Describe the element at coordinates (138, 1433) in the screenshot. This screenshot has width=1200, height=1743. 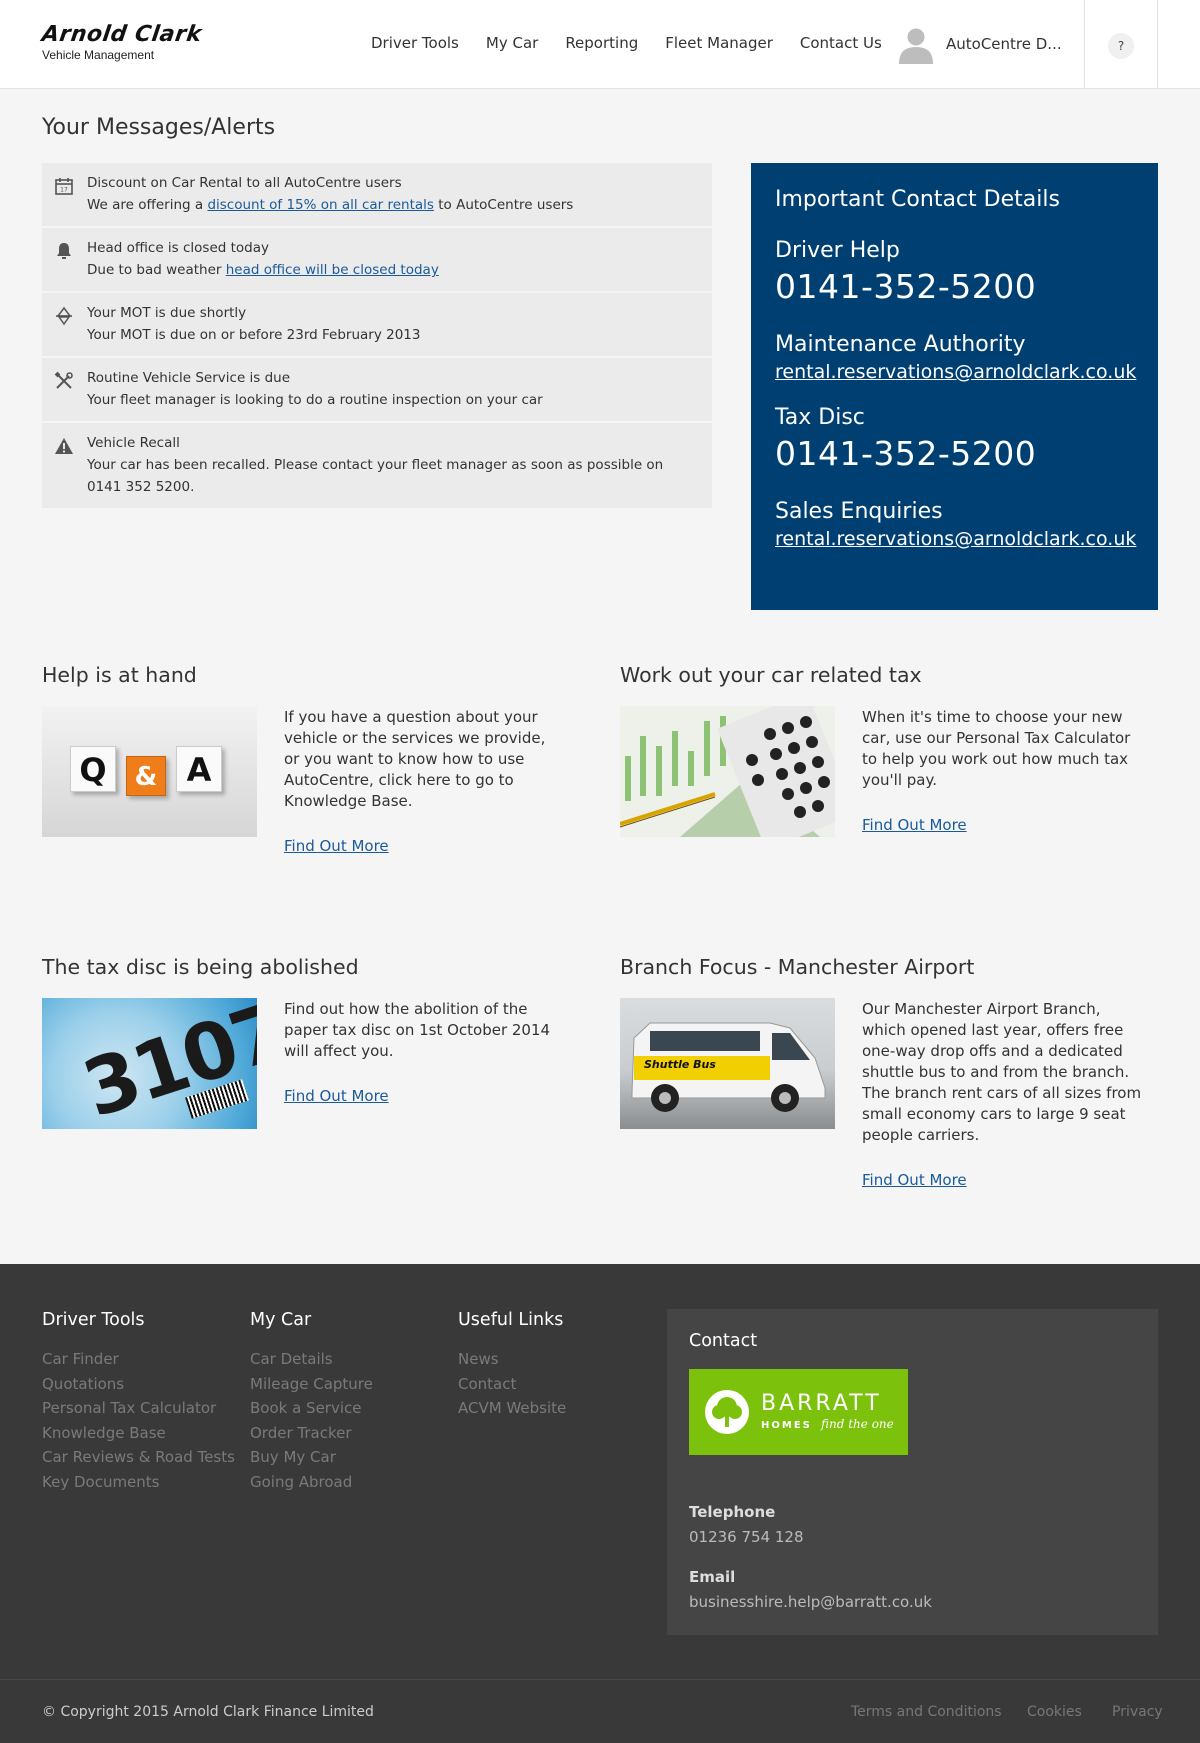
I see `footer-link: Knowledge Base` at that location.